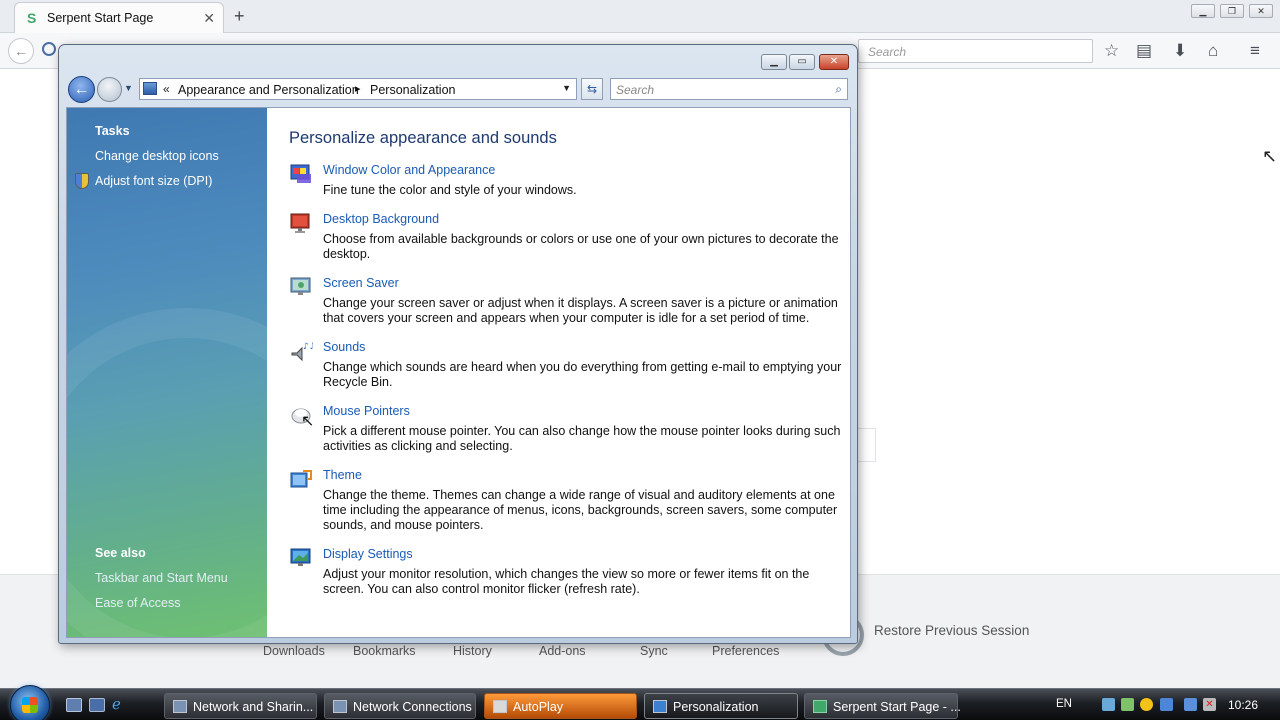 The image size is (1280, 720). What do you see at coordinates (562, 651) in the screenshot?
I see `launcher-addons: Add-ons` at bounding box center [562, 651].